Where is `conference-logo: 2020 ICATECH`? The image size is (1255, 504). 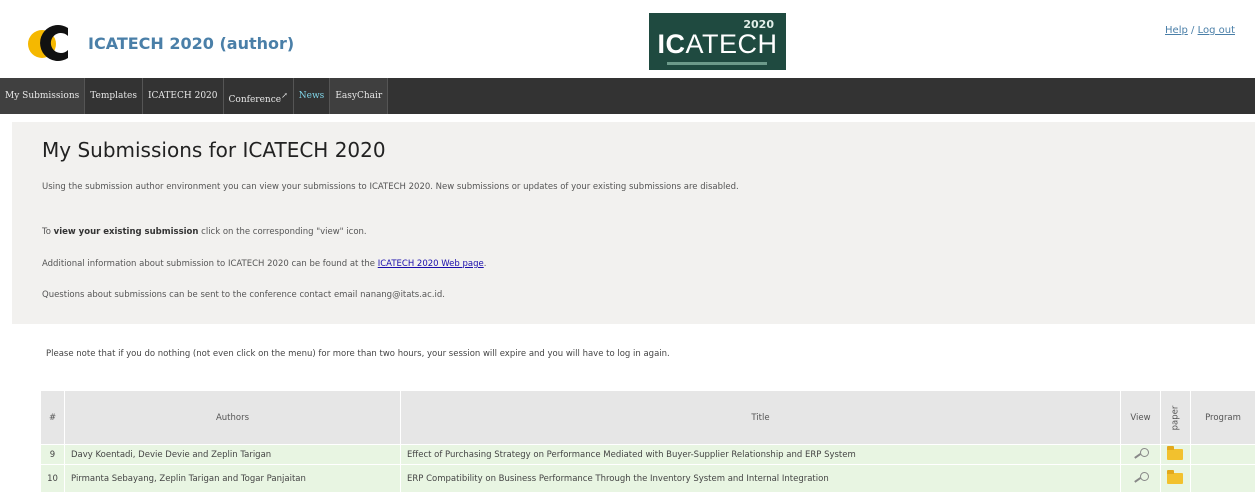
conference-logo: 2020 ICATECH is located at coordinates (717, 41).